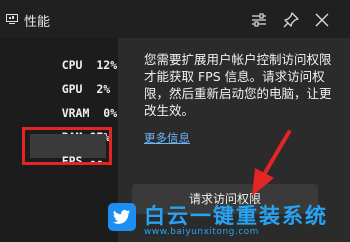  Describe the element at coordinates (122, 217) in the screenshot. I see `twitter-bird-icon` at that location.